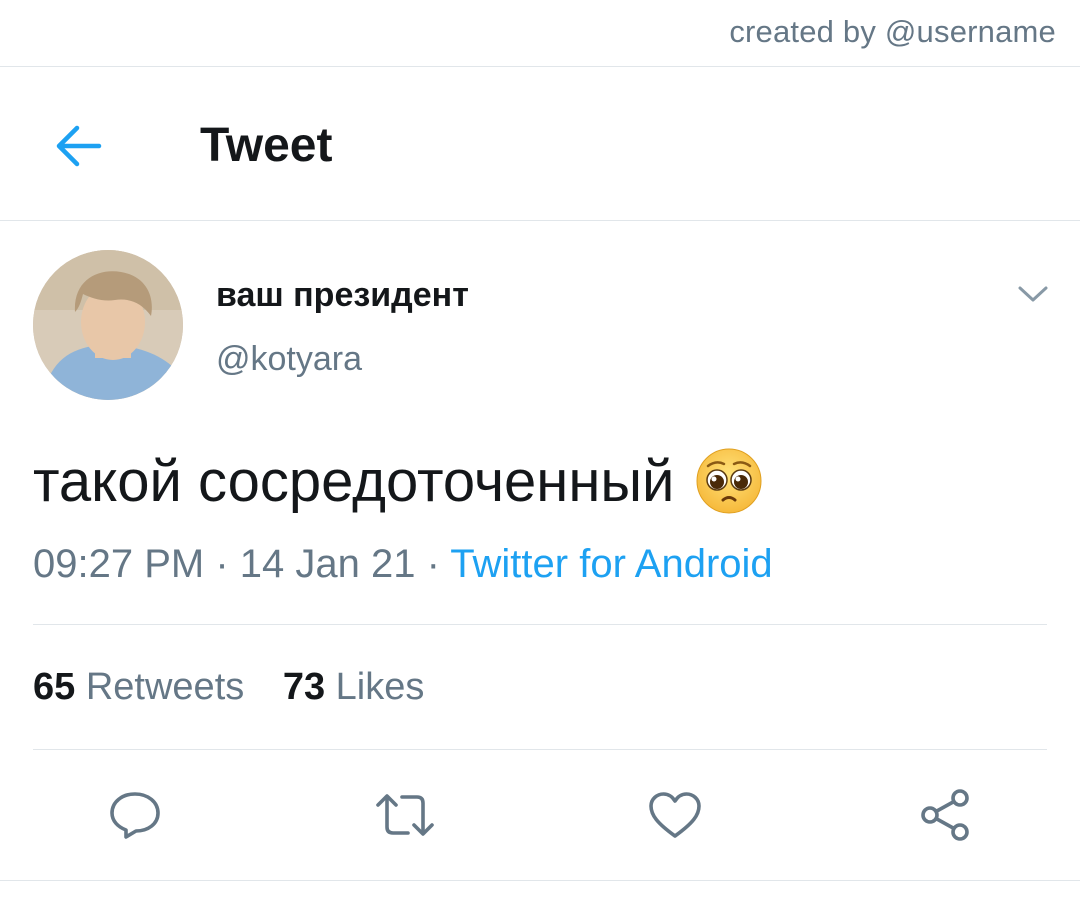  I want to click on more-options-button, so click(1033, 294).